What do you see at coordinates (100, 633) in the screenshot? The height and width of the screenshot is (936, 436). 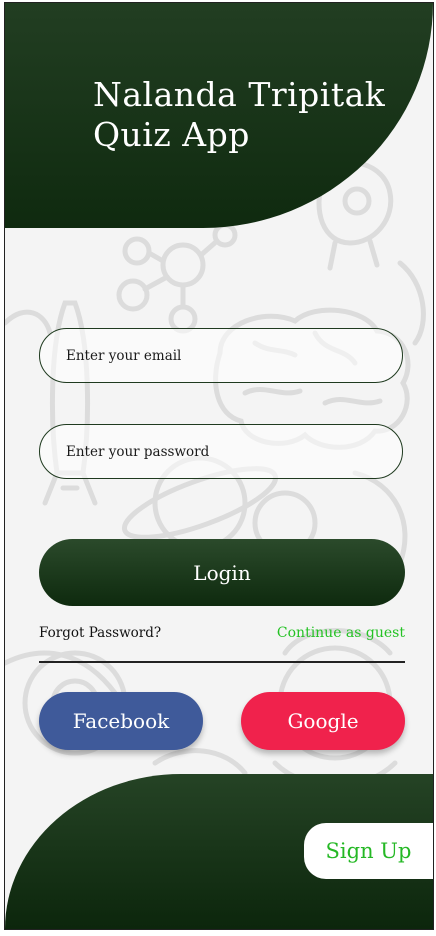 I see `forgot-password-link: Forgot Password?` at bounding box center [100, 633].